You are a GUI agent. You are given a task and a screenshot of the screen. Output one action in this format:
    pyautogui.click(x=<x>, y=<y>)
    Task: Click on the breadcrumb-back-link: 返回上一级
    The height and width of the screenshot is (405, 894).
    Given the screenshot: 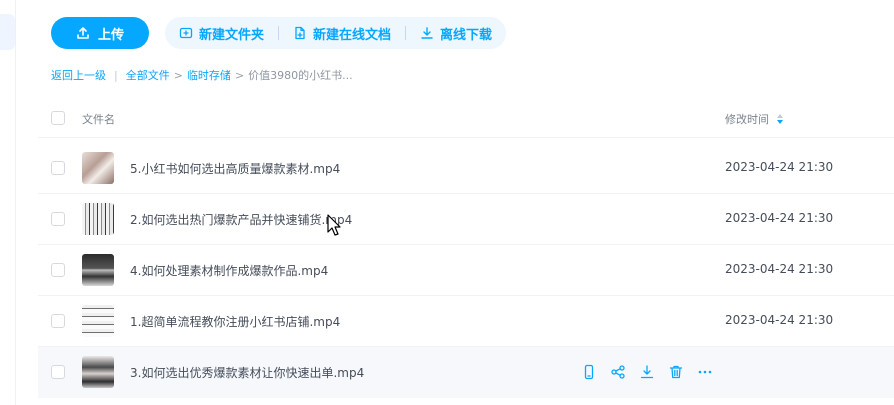 What is the action you would take?
    pyautogui.click(x=78, y=75)
    